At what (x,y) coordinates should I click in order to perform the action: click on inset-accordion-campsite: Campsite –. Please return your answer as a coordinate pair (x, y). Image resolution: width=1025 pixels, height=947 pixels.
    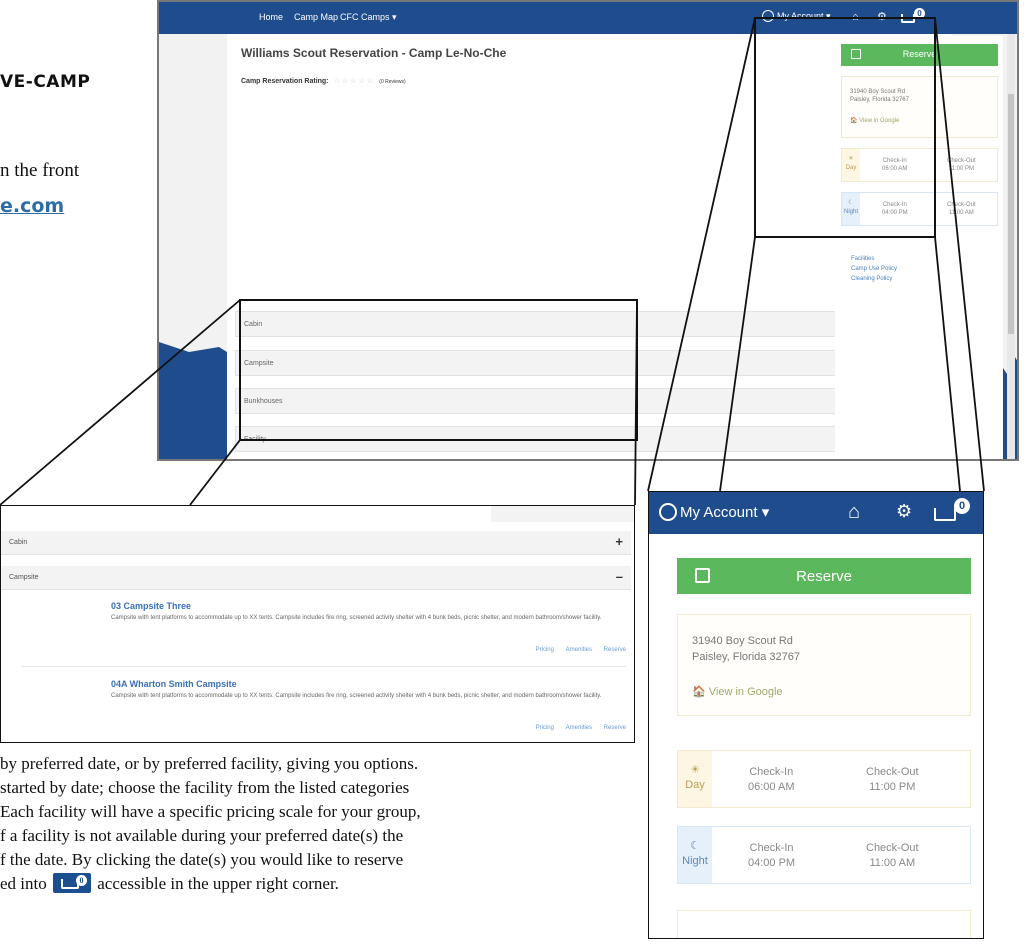
    Looking at the image, I should click on (316, 578).